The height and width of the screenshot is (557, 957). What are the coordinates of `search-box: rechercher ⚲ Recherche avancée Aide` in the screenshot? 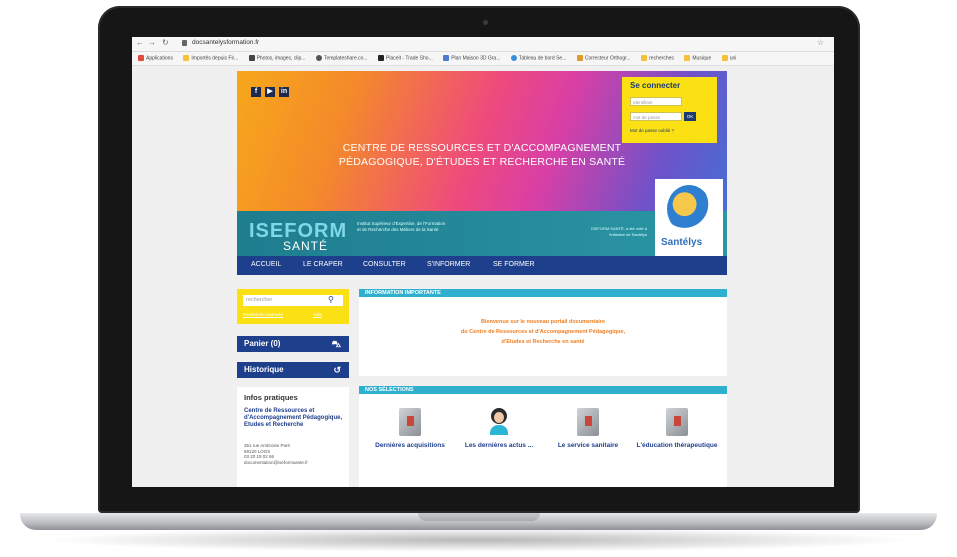 It's located at (293, 306).